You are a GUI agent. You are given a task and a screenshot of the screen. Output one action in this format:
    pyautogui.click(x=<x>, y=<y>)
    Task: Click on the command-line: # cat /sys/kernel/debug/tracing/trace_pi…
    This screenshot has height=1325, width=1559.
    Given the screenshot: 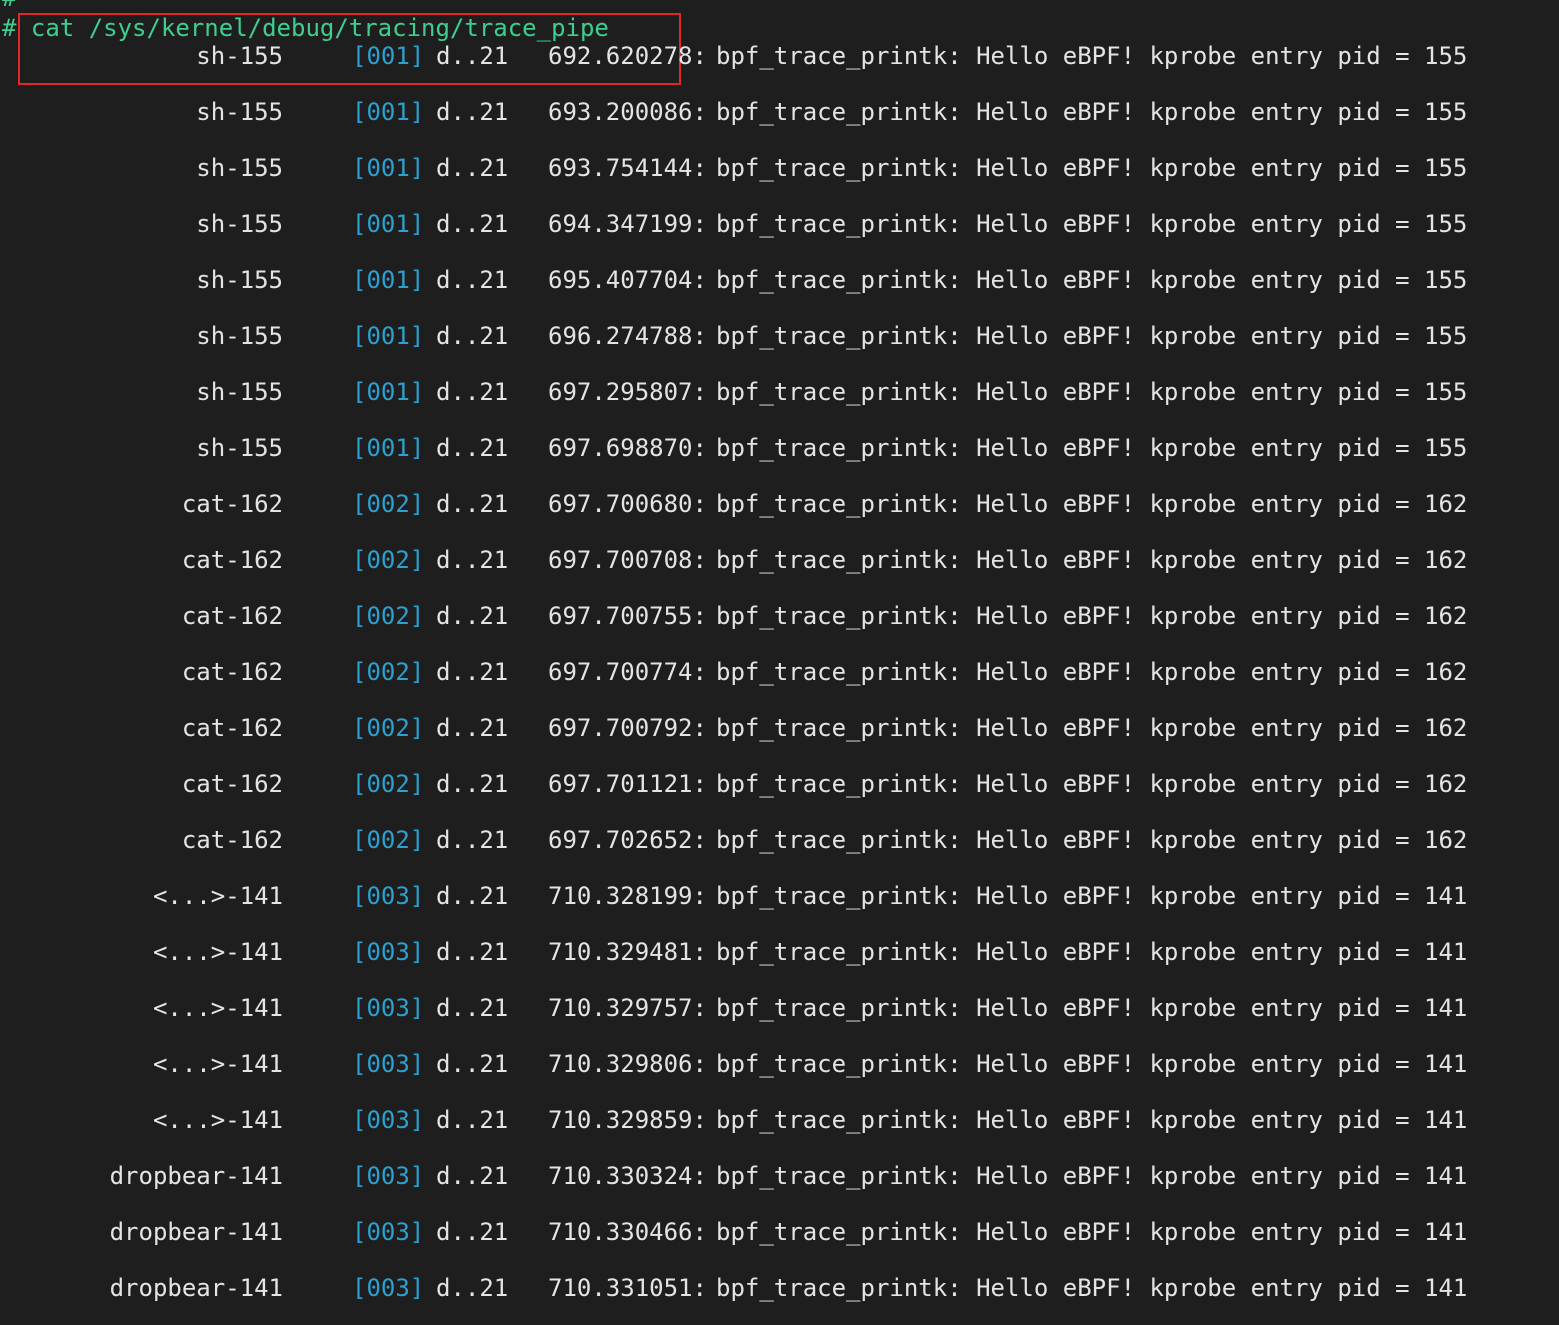 What is the action you would take?
    pyautogui.click(x=305, y=28)
    